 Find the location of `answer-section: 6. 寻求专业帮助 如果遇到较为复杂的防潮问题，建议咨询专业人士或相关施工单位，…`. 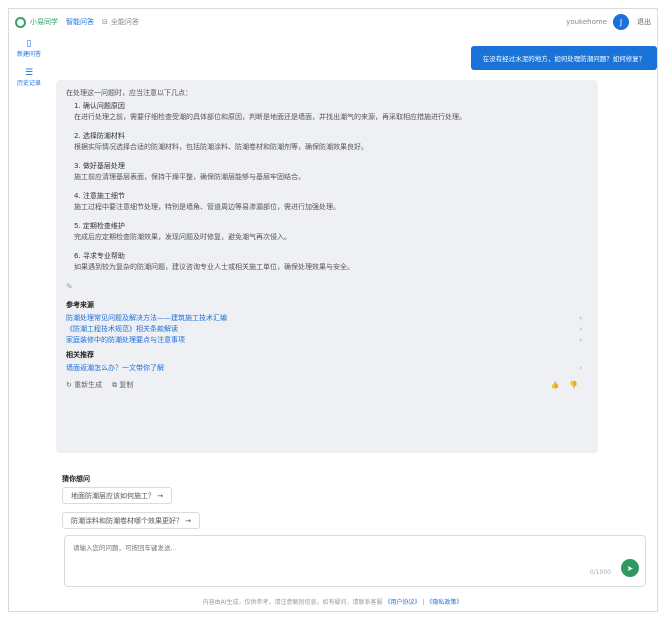

answer-section: 6. 寻求专业帮助 如果遇到较为复杂的防潮问题，建议咨询专业人士或相关施工单位，… is located at coordinates (327, 262).